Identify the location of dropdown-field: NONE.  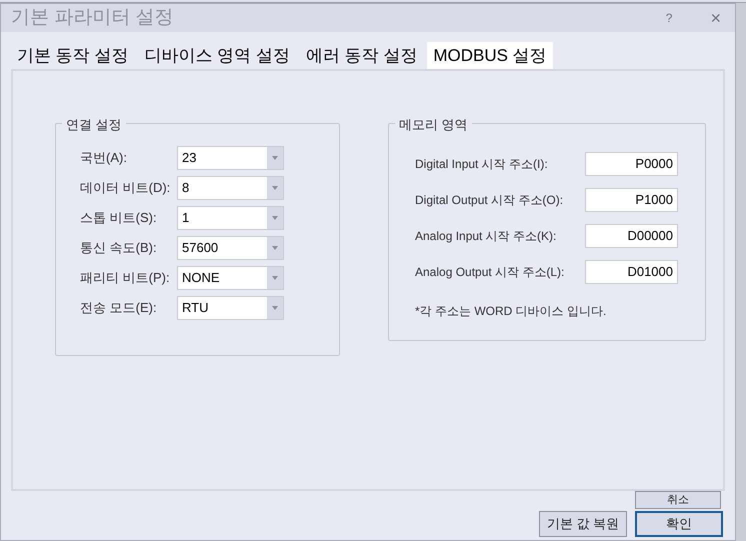
(230, 278).